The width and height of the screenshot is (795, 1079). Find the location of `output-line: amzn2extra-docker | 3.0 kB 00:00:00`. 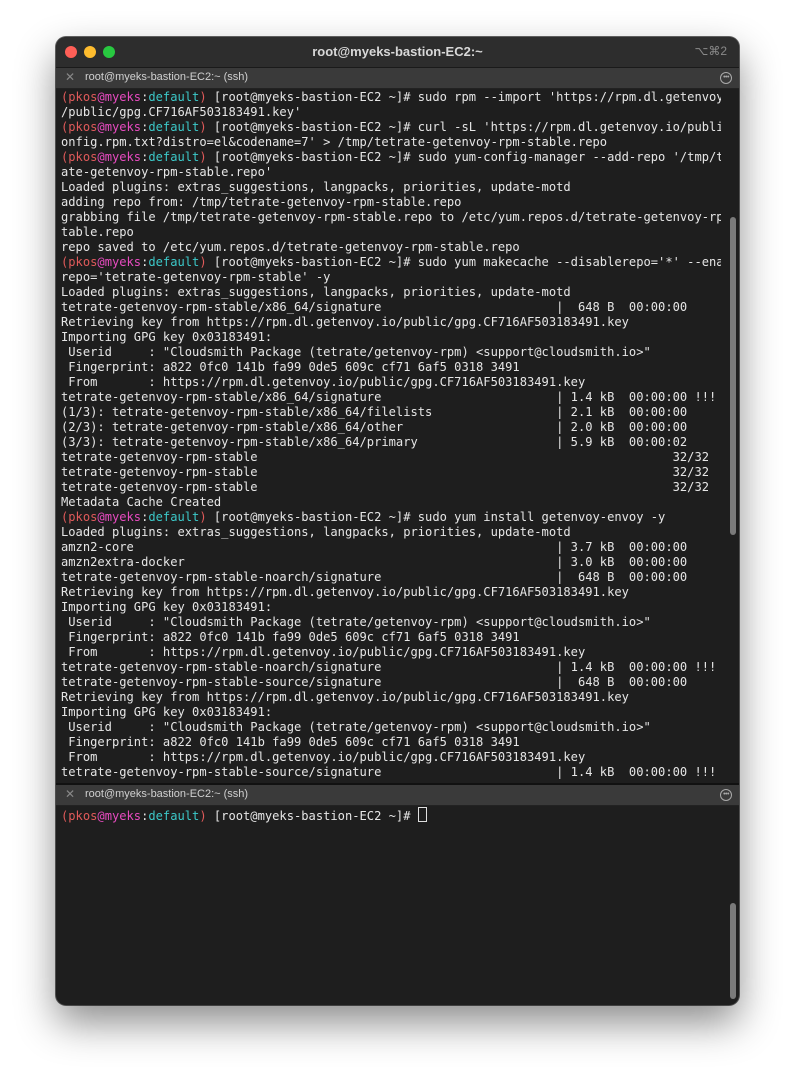

output-line: amzn2extra-docker | 3.0 kB 00:00:00 is located at coordinates (391, 562).